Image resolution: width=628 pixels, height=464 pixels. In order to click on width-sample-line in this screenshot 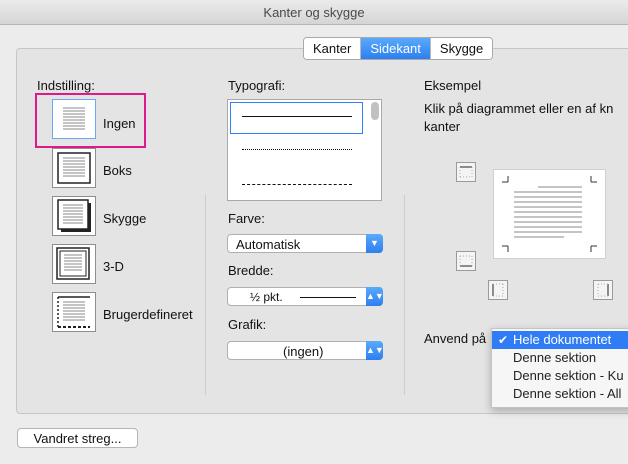, I will do `click(328, 297)`.